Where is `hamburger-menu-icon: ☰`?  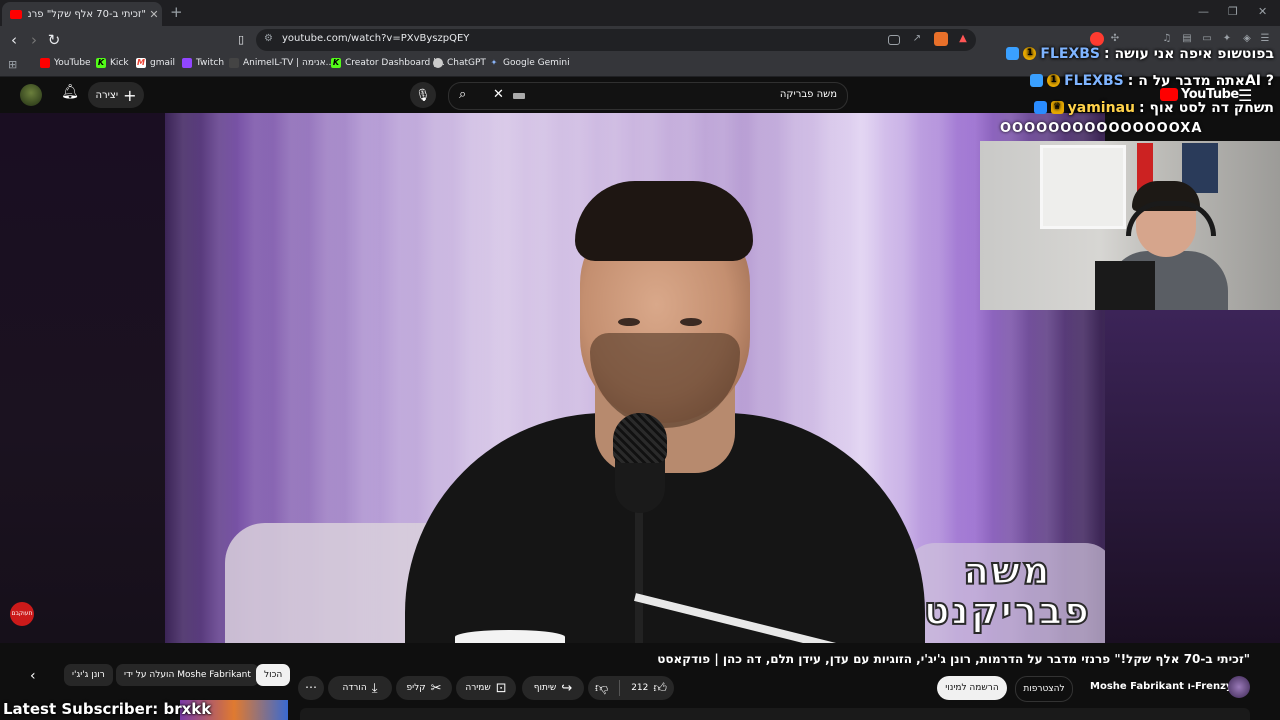
hamburger-menu-icon: ☰ is located at coordinates (1245, 95).